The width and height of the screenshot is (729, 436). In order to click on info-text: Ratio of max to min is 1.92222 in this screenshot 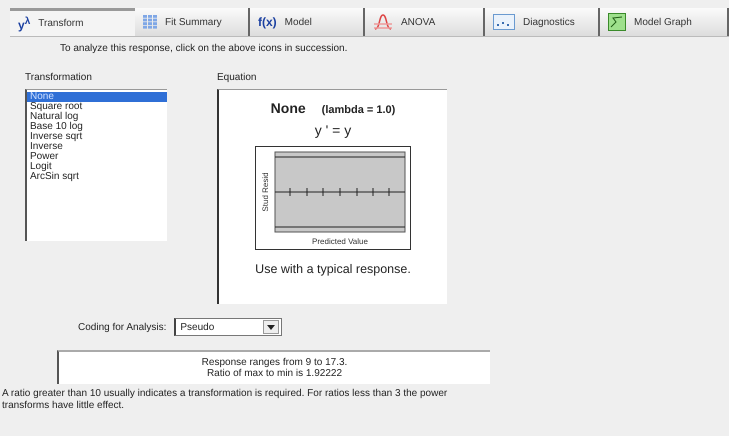, I will do `click(274, 373)`.